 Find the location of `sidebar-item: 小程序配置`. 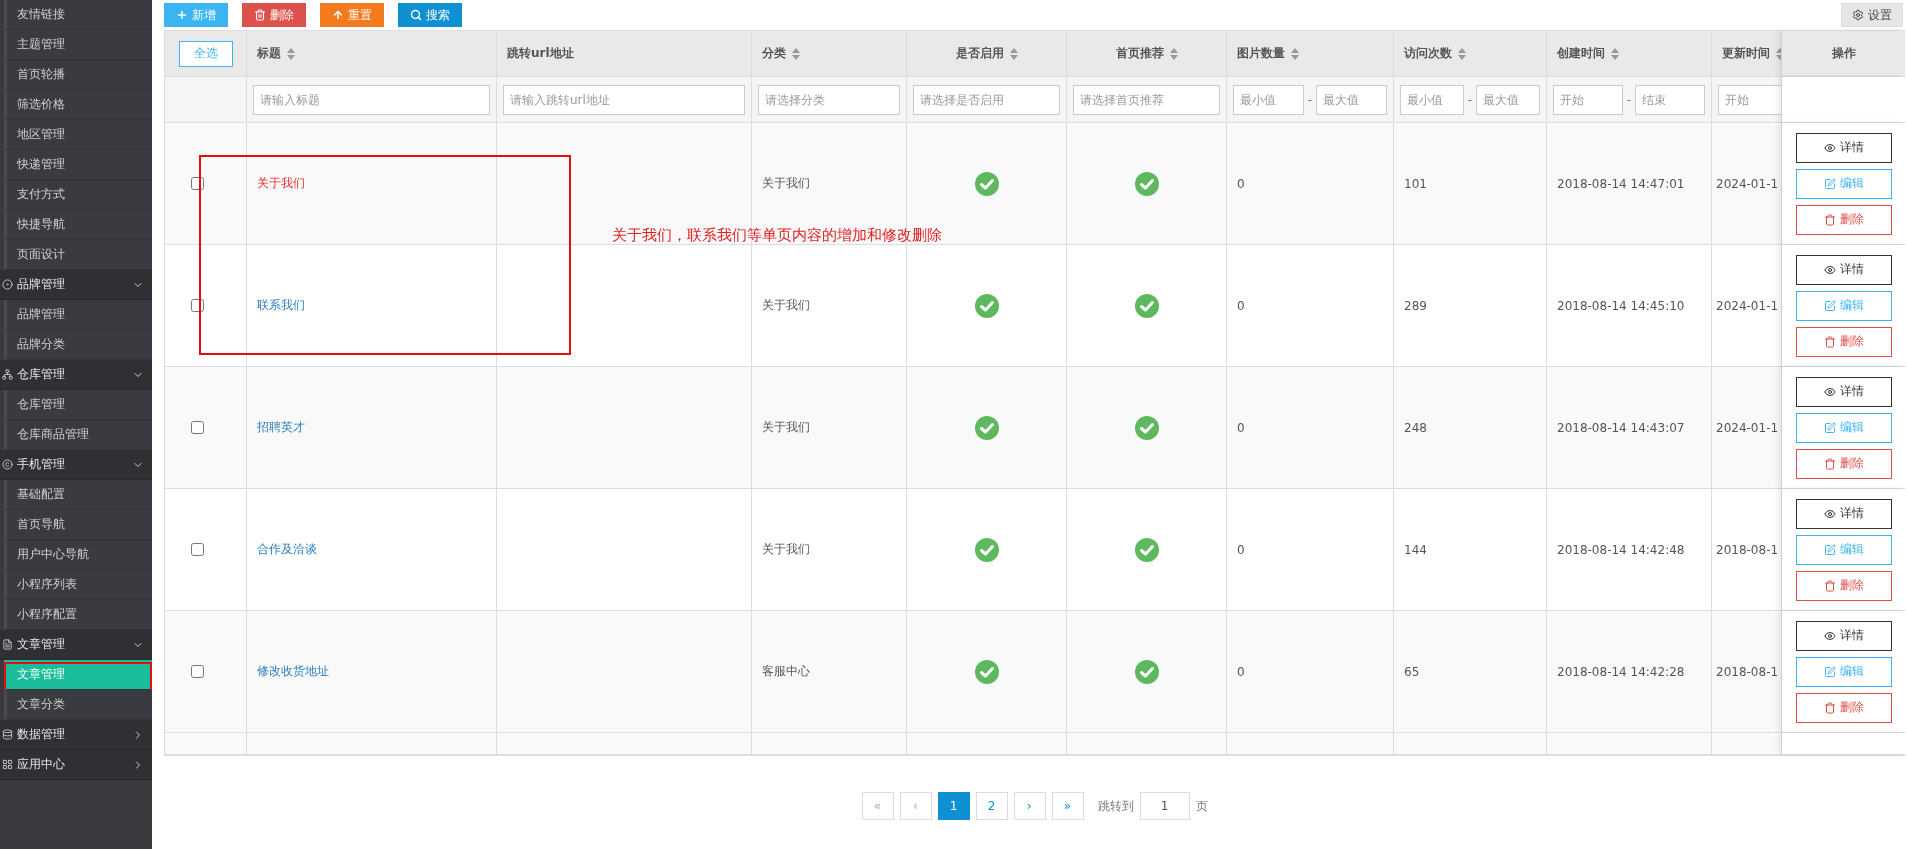

sidebar-item: 小程序配置 is located at coordinates (78, 615).